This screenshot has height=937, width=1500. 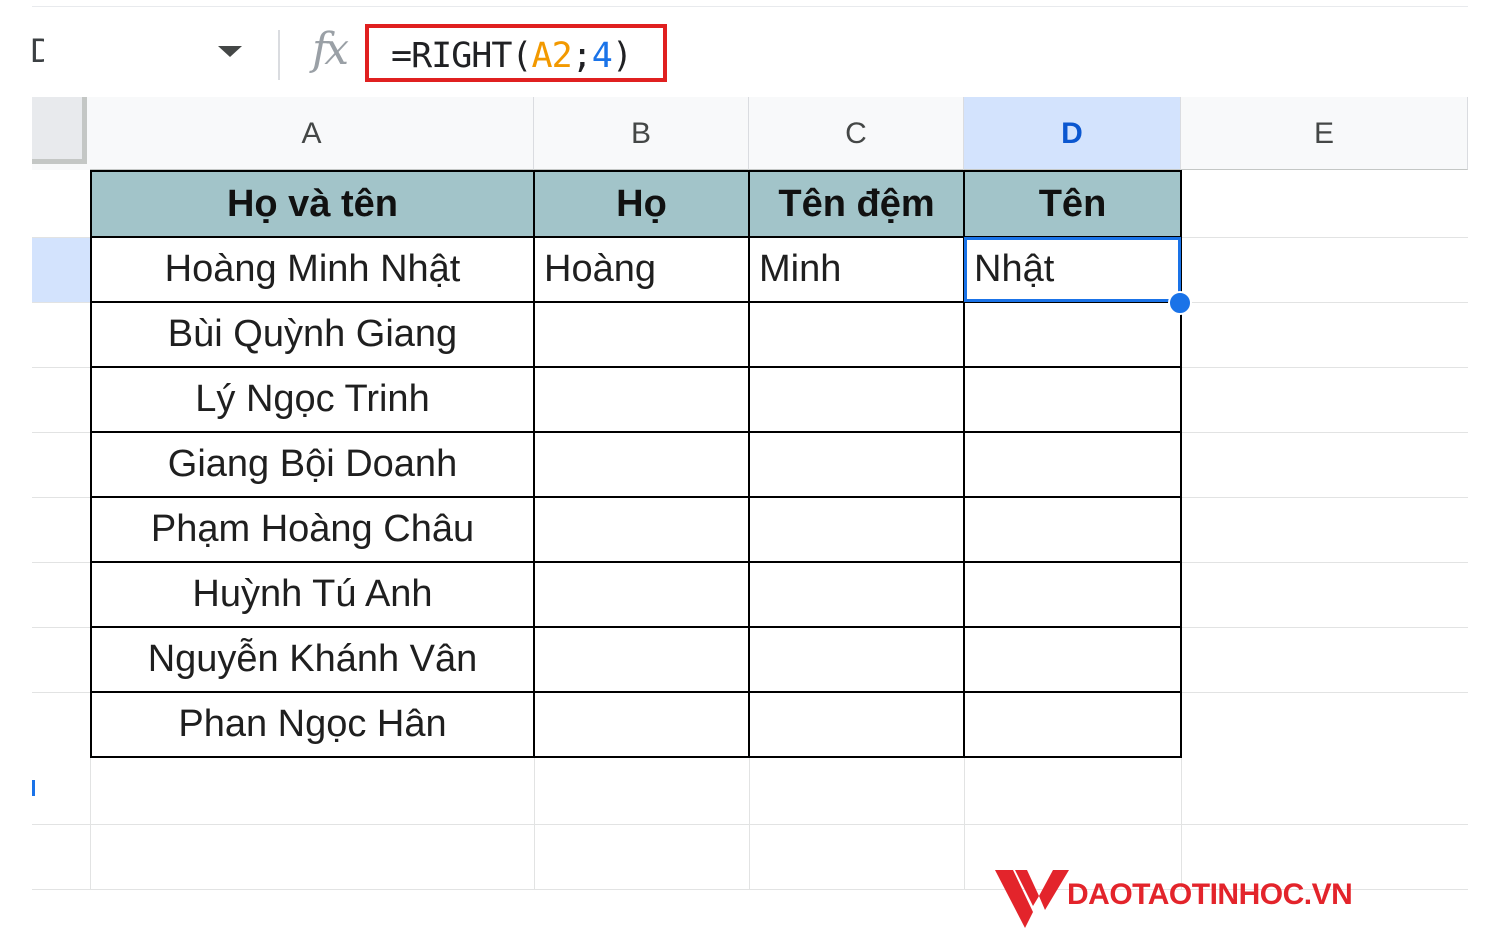 I want to click on table-cell-name: Huỳnh Tú Anh, so click(x=312, y=594).